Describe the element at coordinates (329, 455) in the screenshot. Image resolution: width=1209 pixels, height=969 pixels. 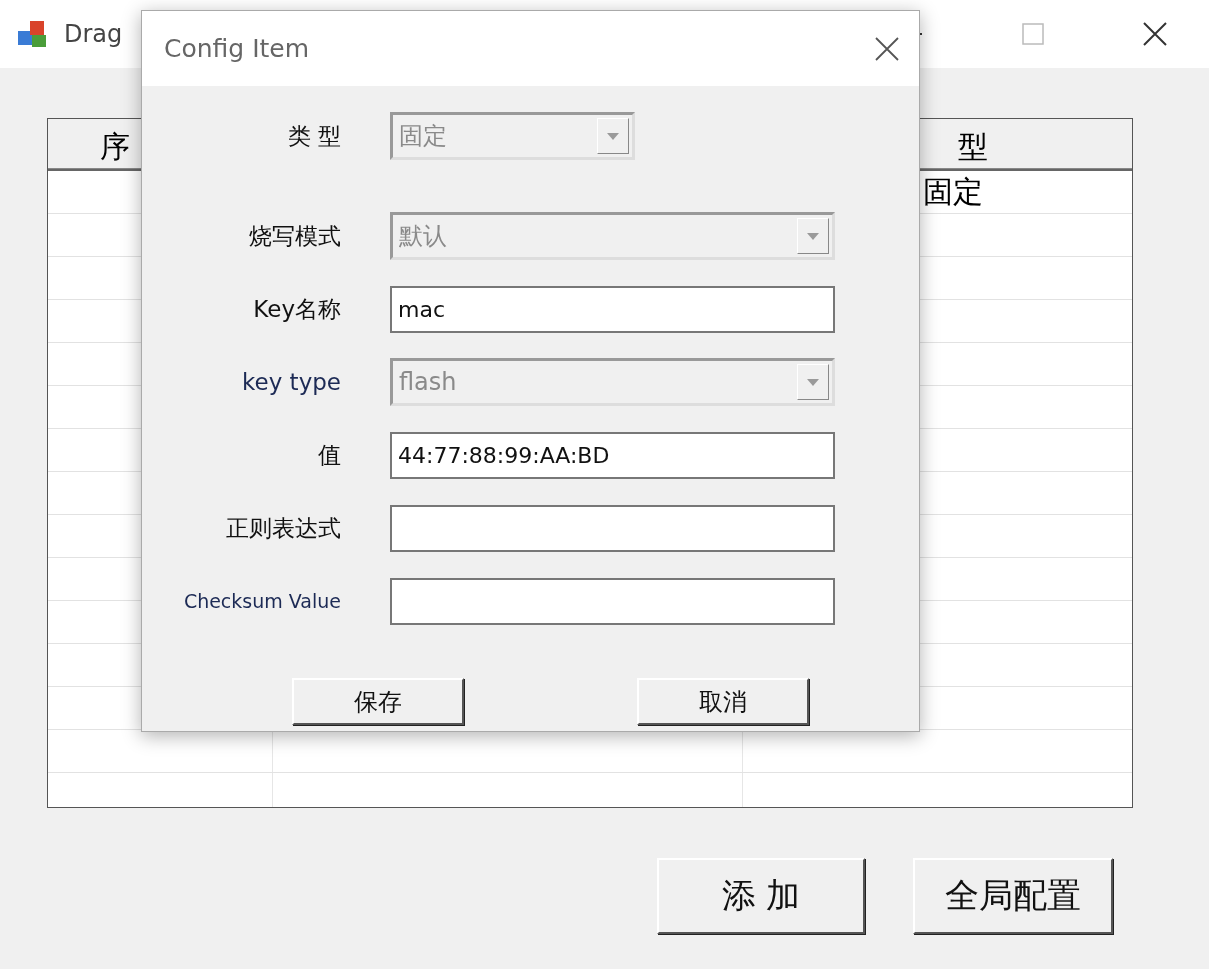
I see `field-label: 值` at that location.